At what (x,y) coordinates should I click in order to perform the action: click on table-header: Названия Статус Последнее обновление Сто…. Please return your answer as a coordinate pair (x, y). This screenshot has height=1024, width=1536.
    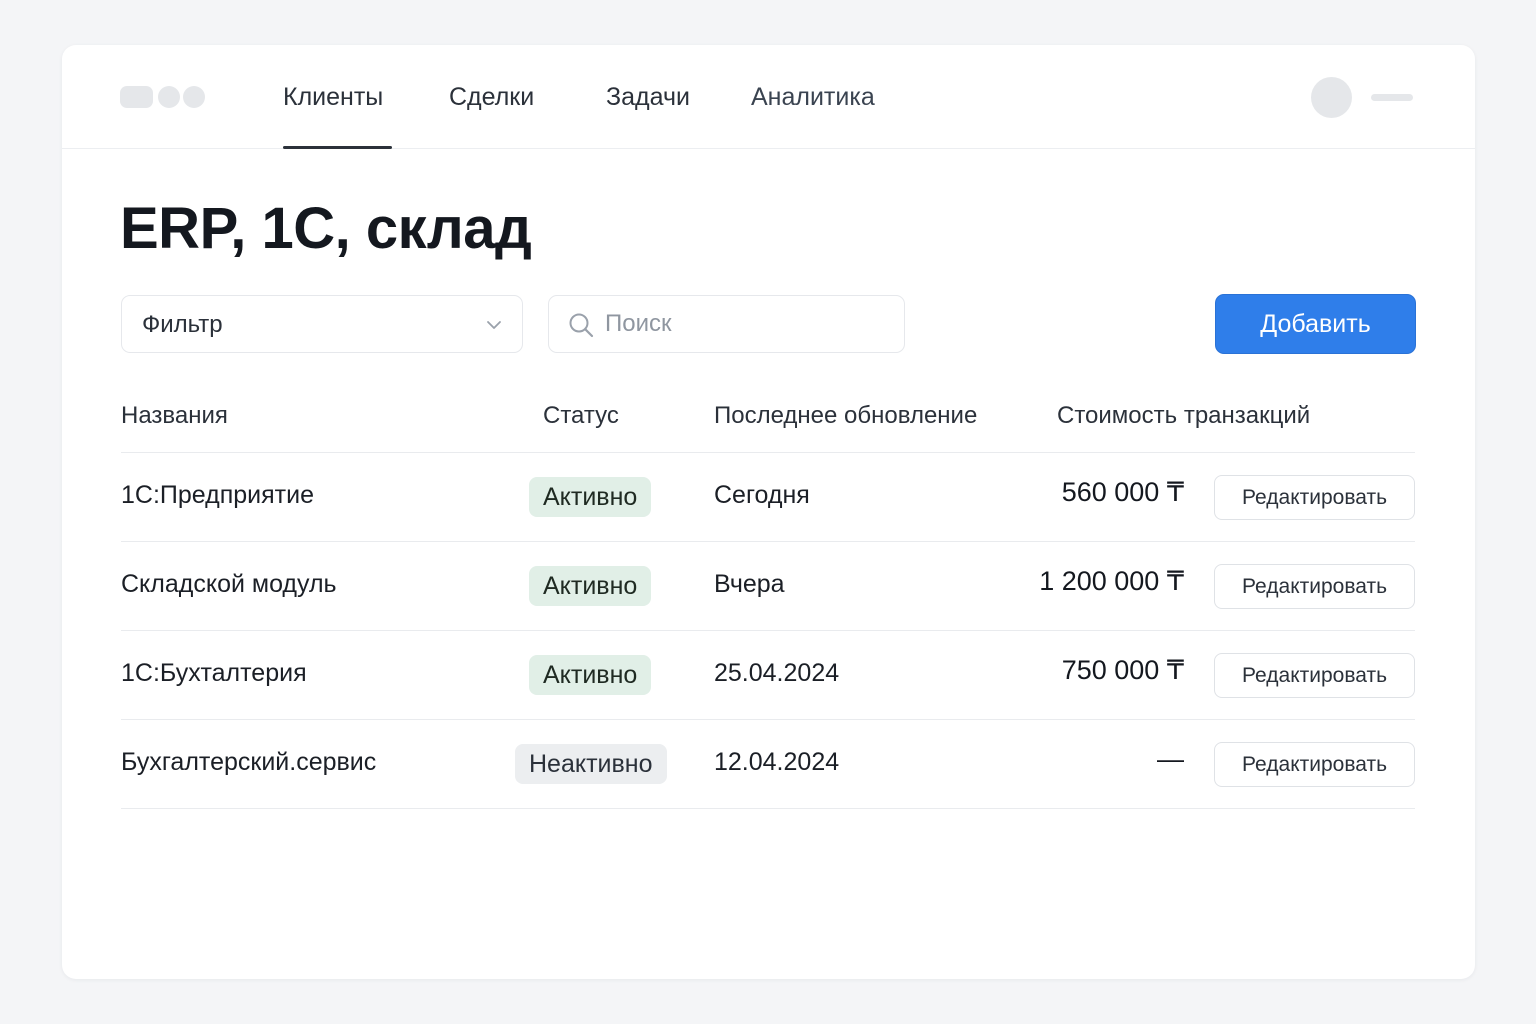
    Looking at the image, I should click on (768, 421).